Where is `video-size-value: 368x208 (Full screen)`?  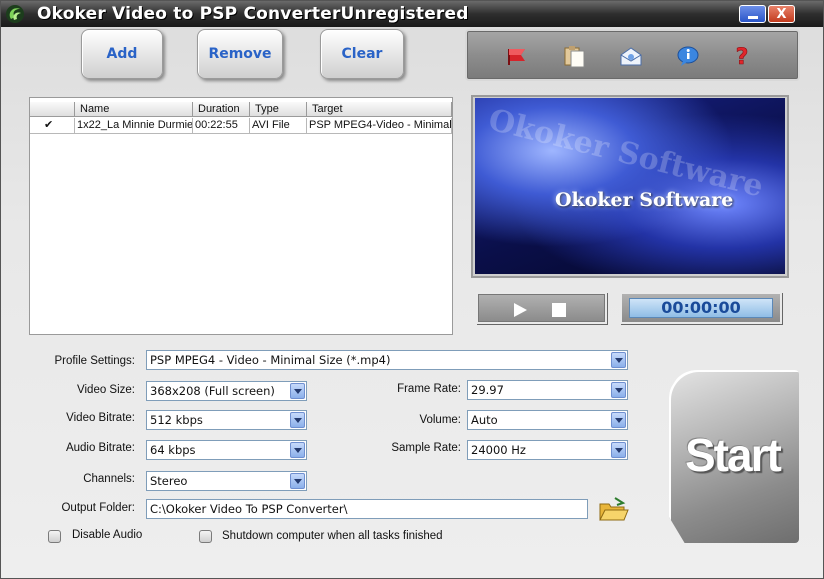
video-size-value: 368x208 (Full screen) is located at coordinates (212, 391).